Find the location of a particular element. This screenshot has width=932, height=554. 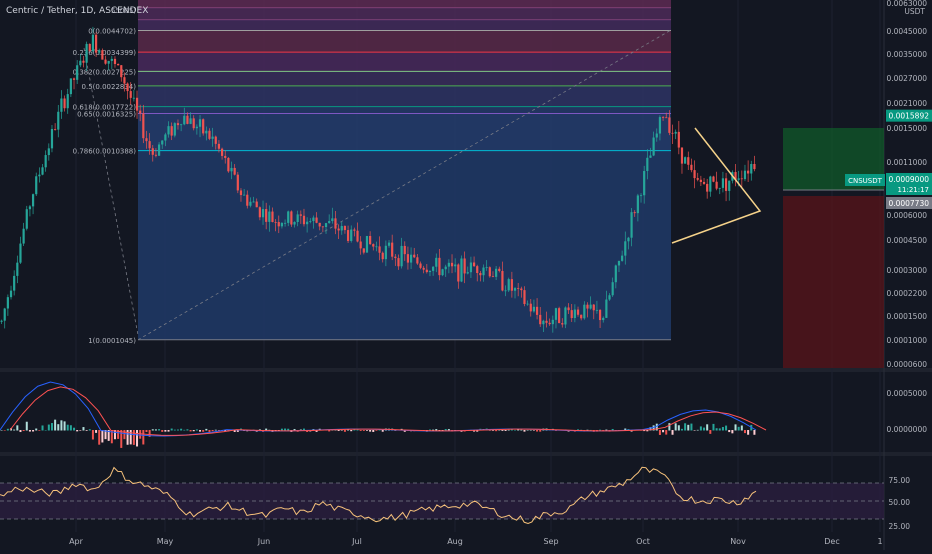

fib-label: 0(0.0044702) is located at coordinates (112, 32).